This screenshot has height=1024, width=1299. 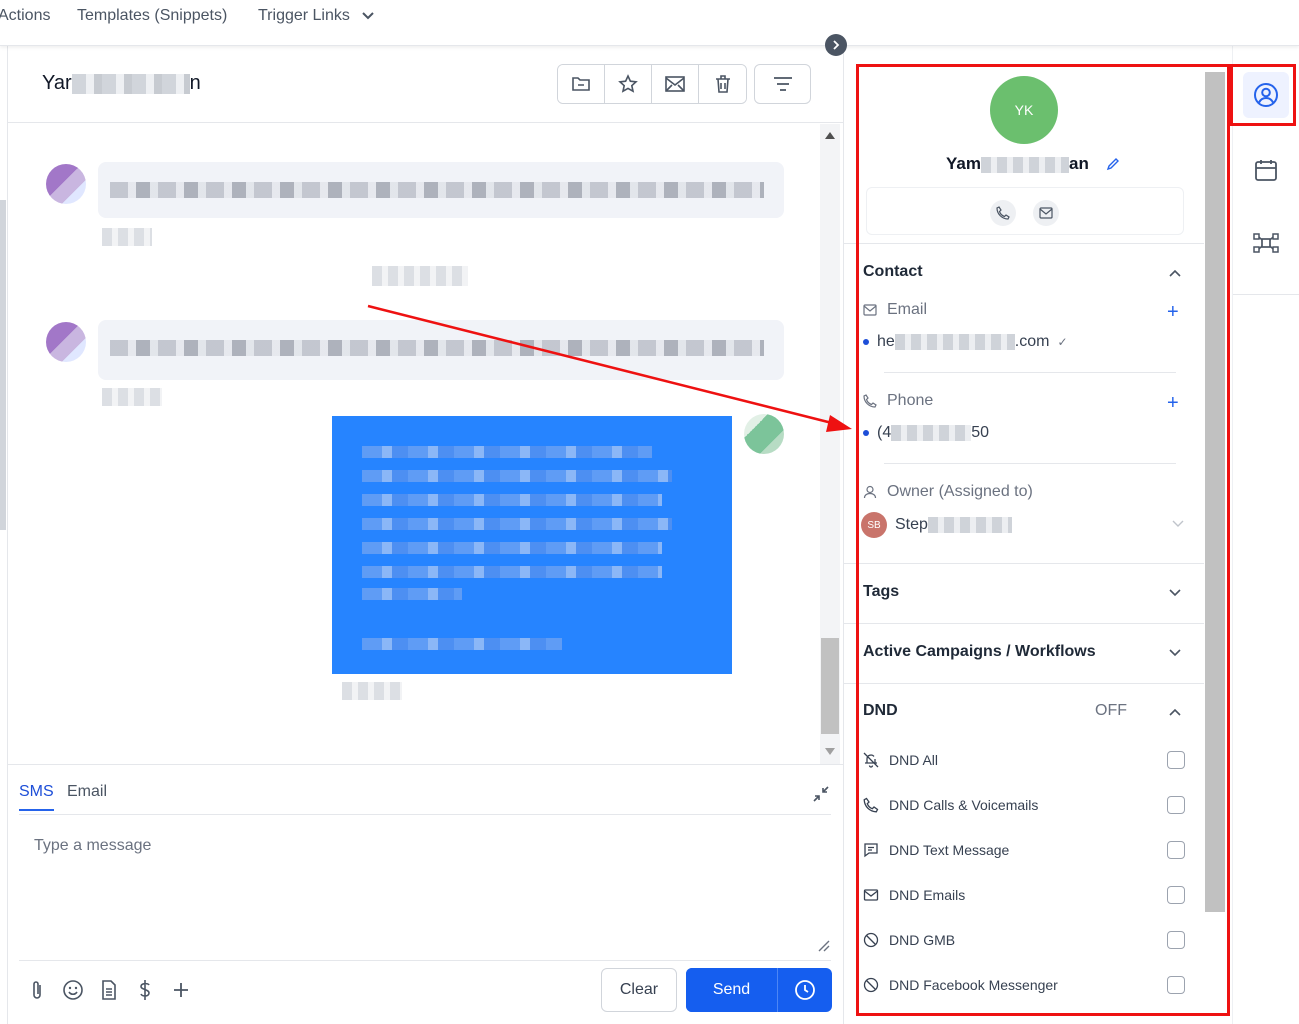 I want to click on left-scroll-strip, so click(x=3, y=365).